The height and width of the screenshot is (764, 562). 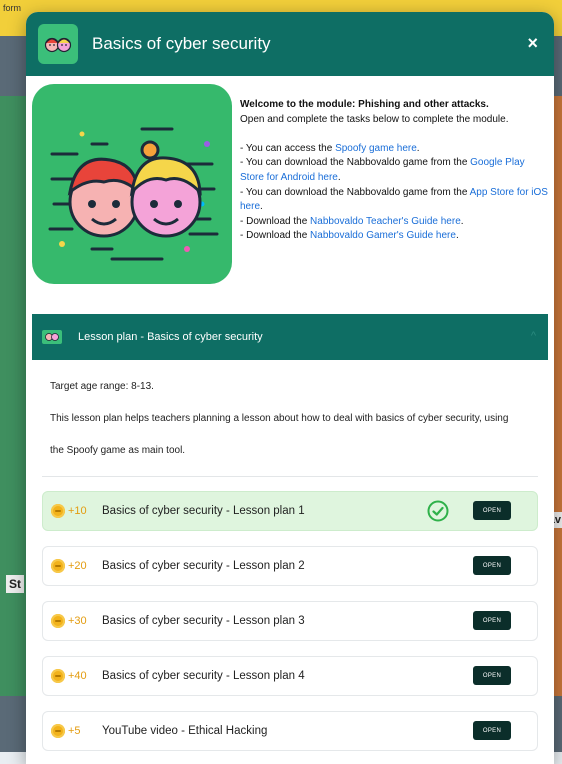 What do you see at coordinates (275, 236) in the screenshot?
I see `gamer-prefix: - Download the` at bounding box center [275, 236].